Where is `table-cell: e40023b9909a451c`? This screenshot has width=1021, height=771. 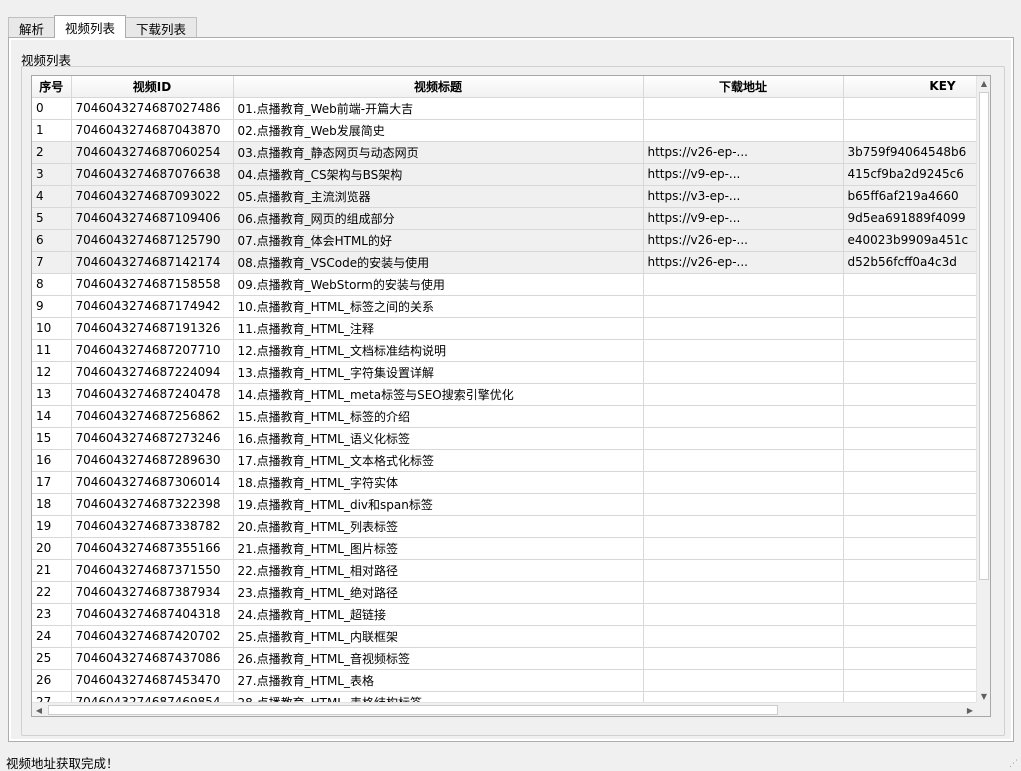 table-cell: e40023b9909a451c is located at coordinates (910, 240).